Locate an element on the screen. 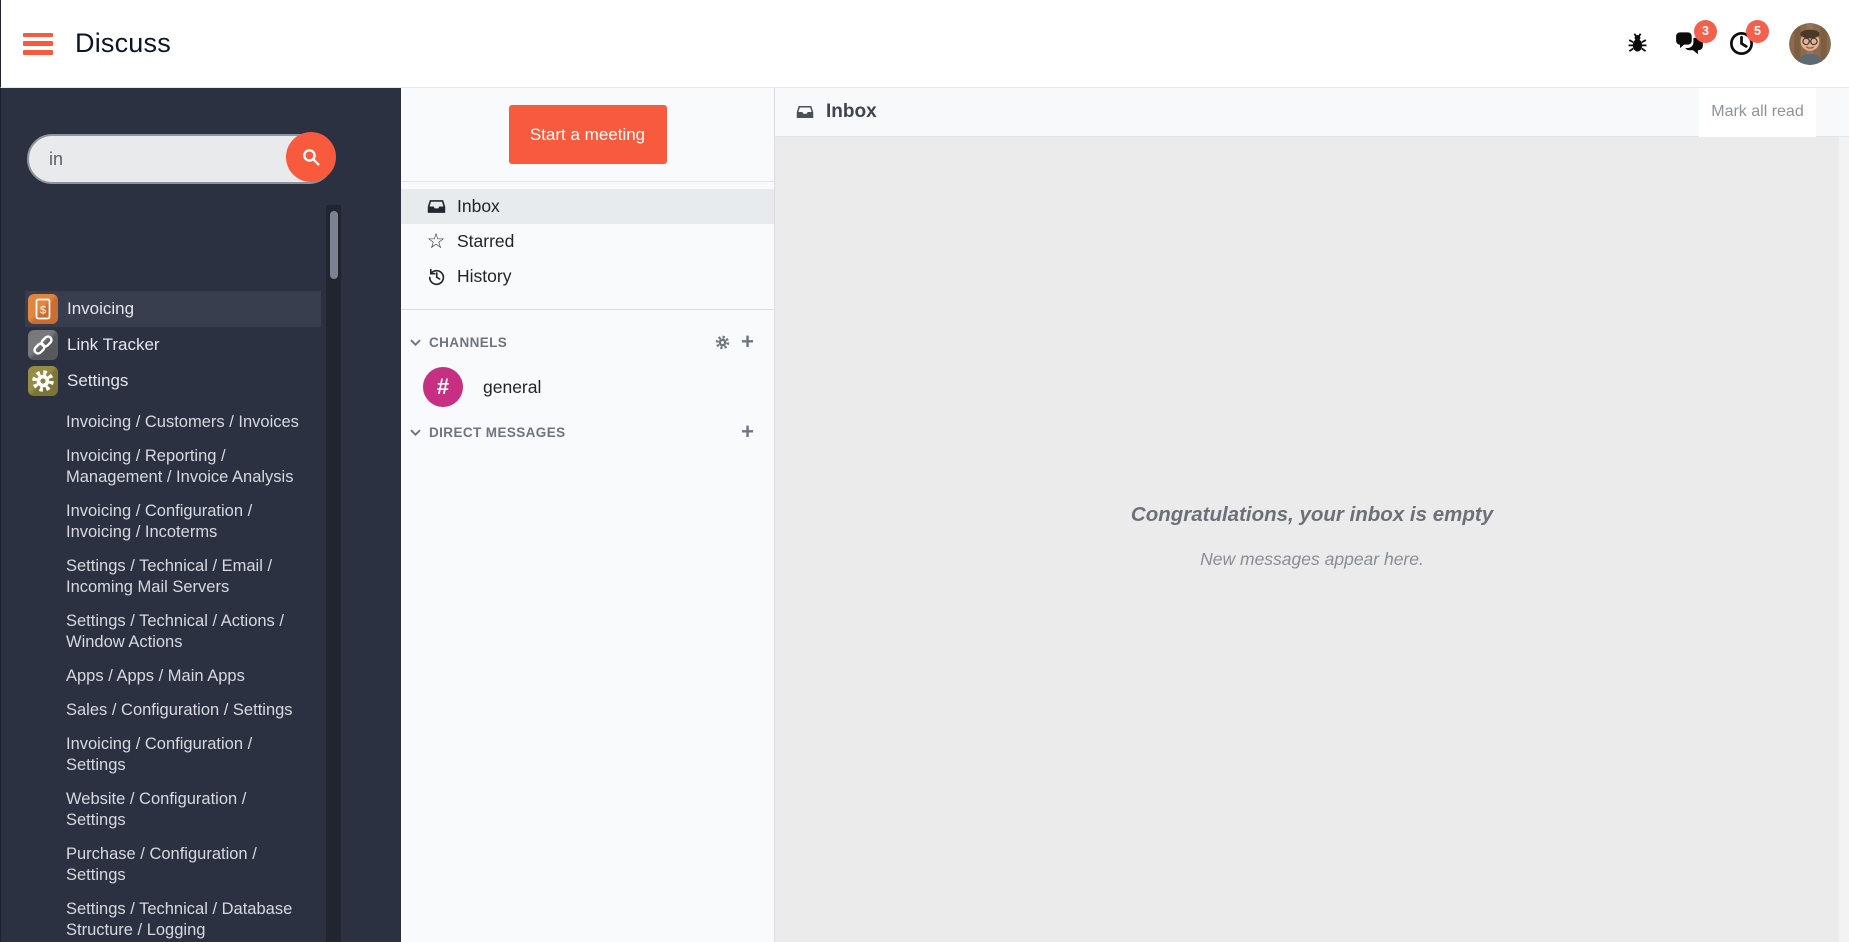  mailbox-label: Inbox is located at coordinates (478, 206).